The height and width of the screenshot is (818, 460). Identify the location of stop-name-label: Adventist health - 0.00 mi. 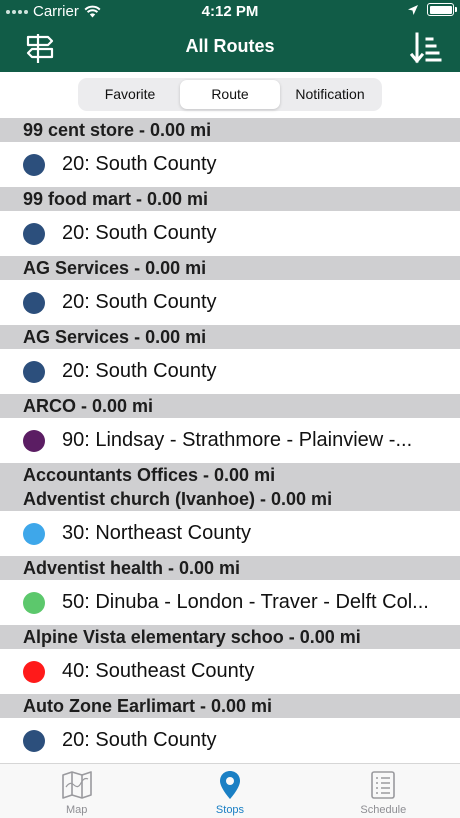
(132, 568).